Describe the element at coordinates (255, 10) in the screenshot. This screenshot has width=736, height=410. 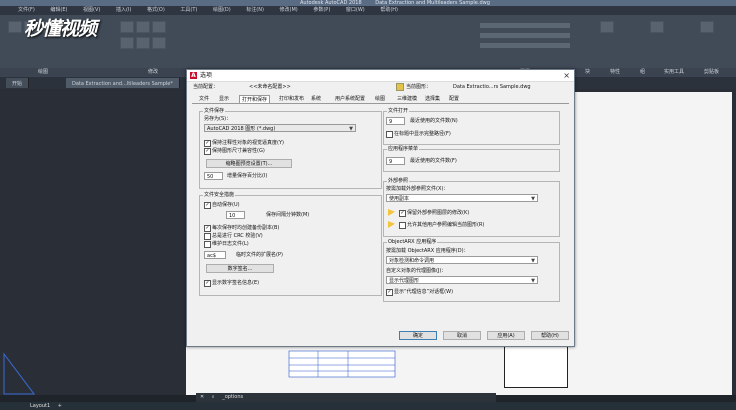
I see `menu-dimension: 标注(N)` at that location.